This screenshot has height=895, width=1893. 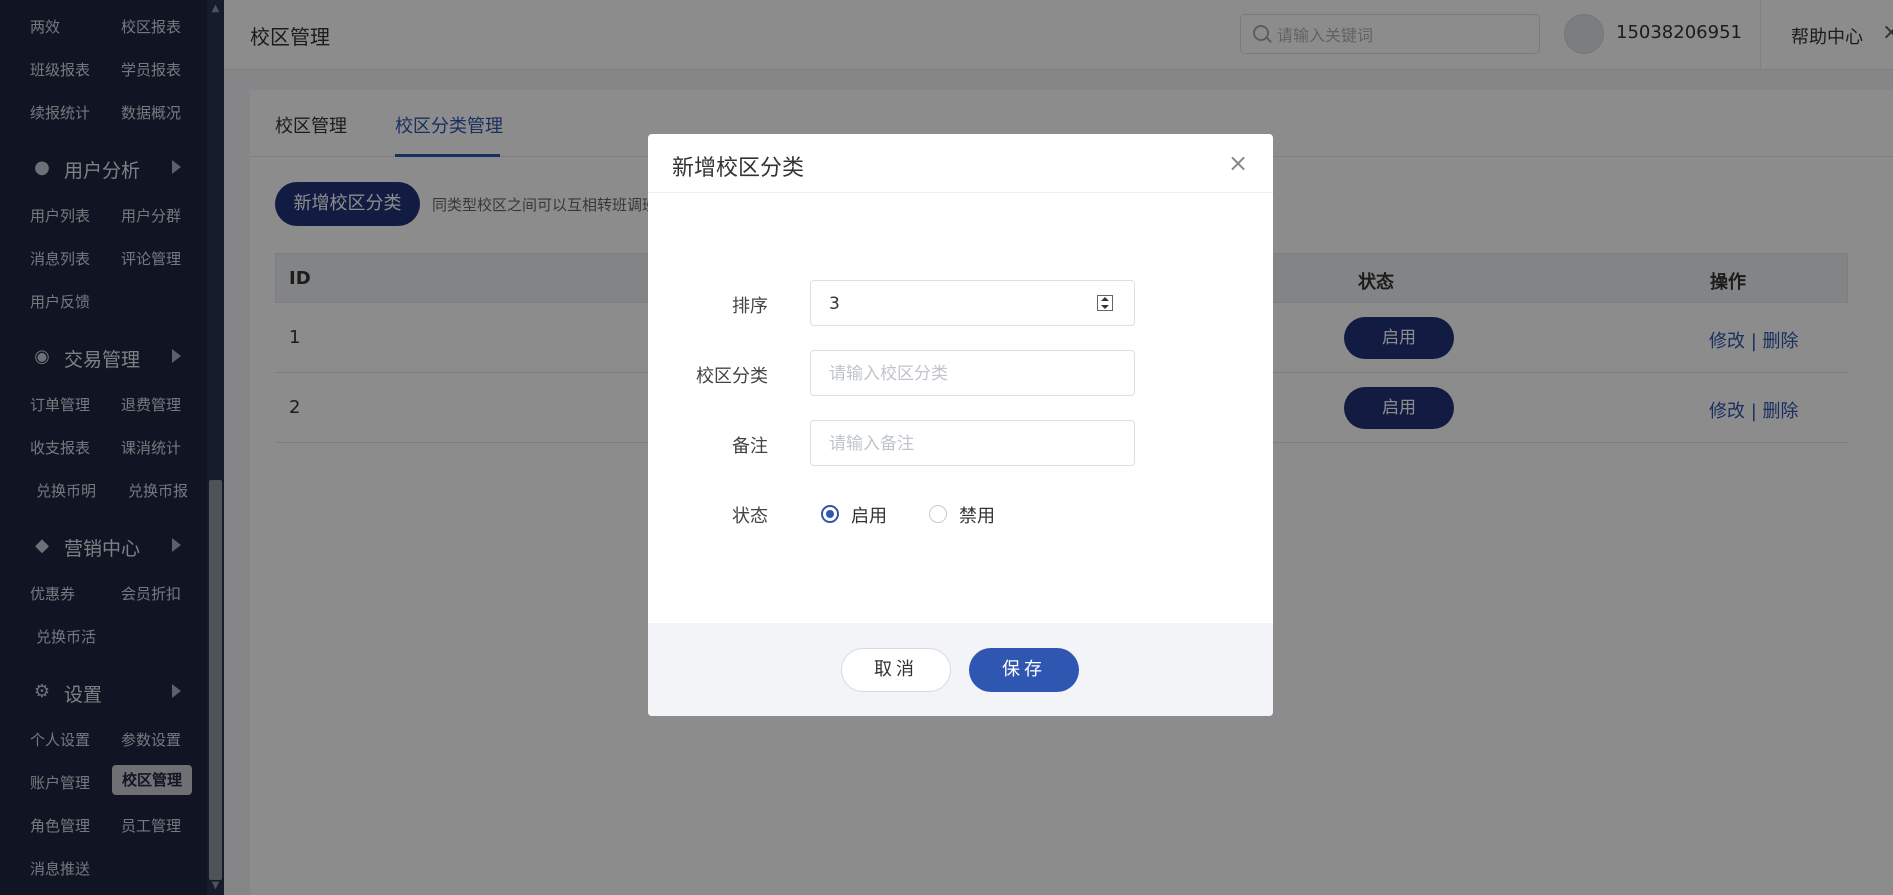 What do you see at coordinates (1238, 163) in the screenshot?
I see `close-icon: ×` at bounding box center [1238, 163].